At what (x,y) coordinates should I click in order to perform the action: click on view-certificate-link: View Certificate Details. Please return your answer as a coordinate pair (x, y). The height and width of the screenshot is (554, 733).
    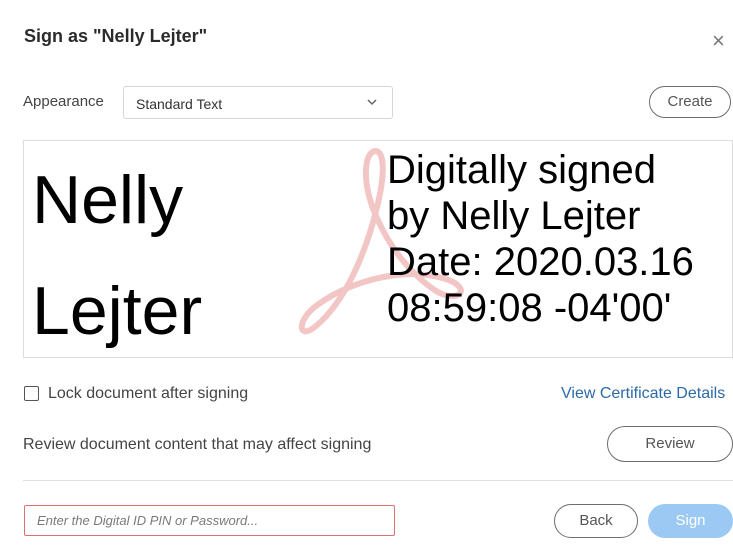
    Looking at the image, I should click on (643, 394).